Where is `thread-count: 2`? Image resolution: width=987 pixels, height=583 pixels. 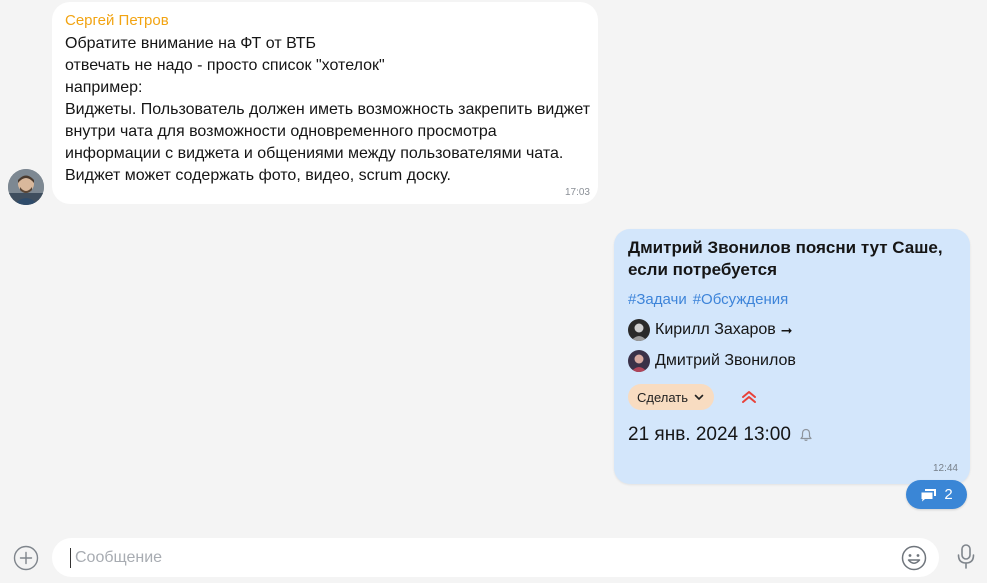 thread-count: 2 is located at coordinates (948, 494).